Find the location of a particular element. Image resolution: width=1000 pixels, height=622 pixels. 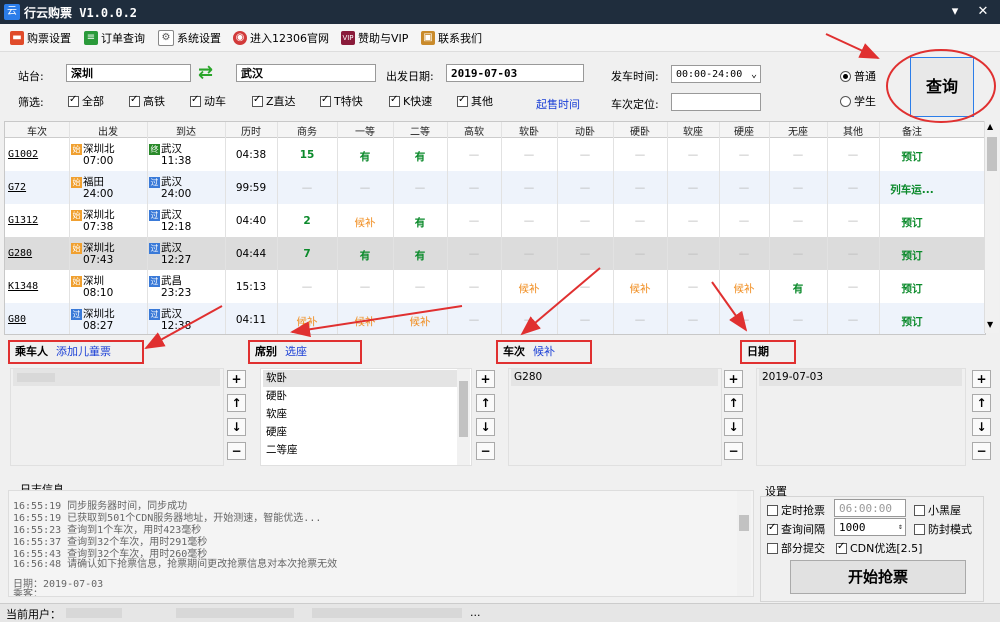

seat-scroll-thumb is located at coordinates (463, 409).